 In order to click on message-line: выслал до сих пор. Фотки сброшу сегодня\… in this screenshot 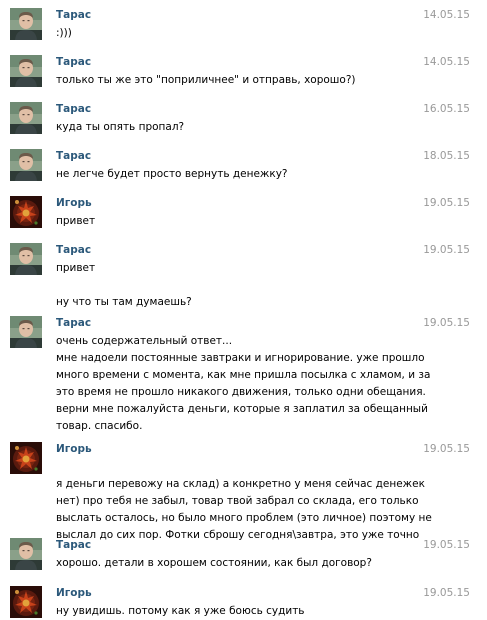, I will do `click(238, 535)`.